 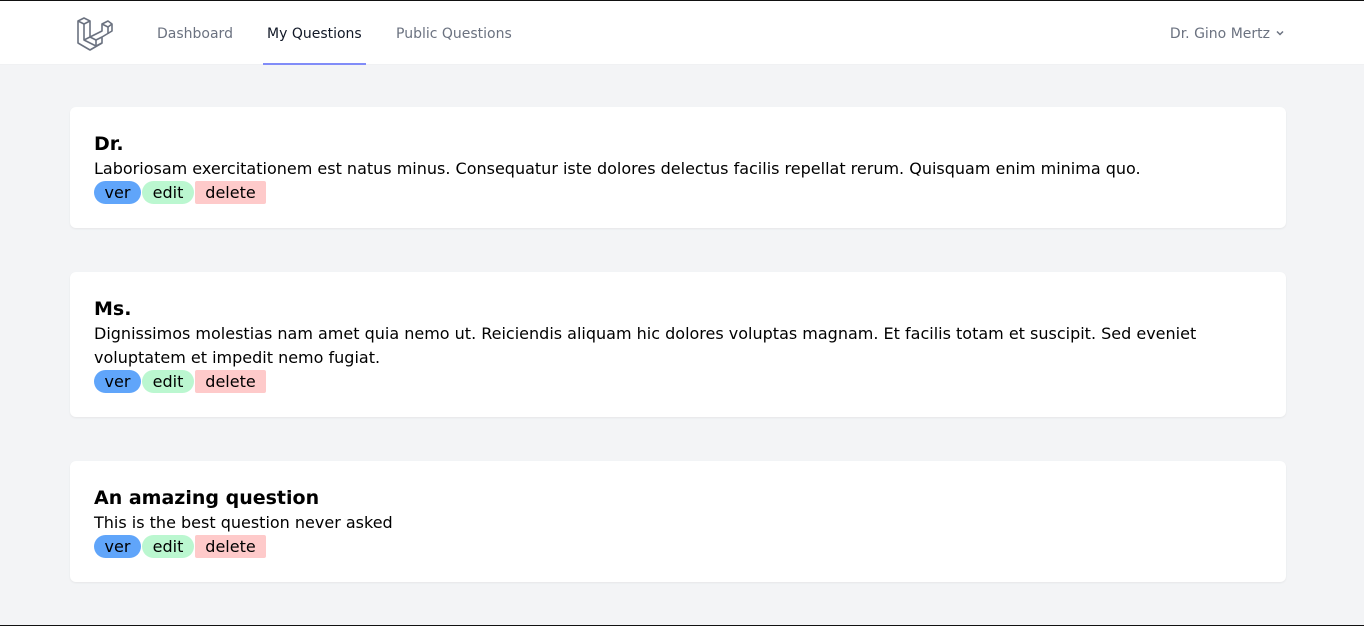 What do you see at coordinates (207, 498) in the screenshot?
I see `question-title: An amazing question` at bounding box center [207, 498].